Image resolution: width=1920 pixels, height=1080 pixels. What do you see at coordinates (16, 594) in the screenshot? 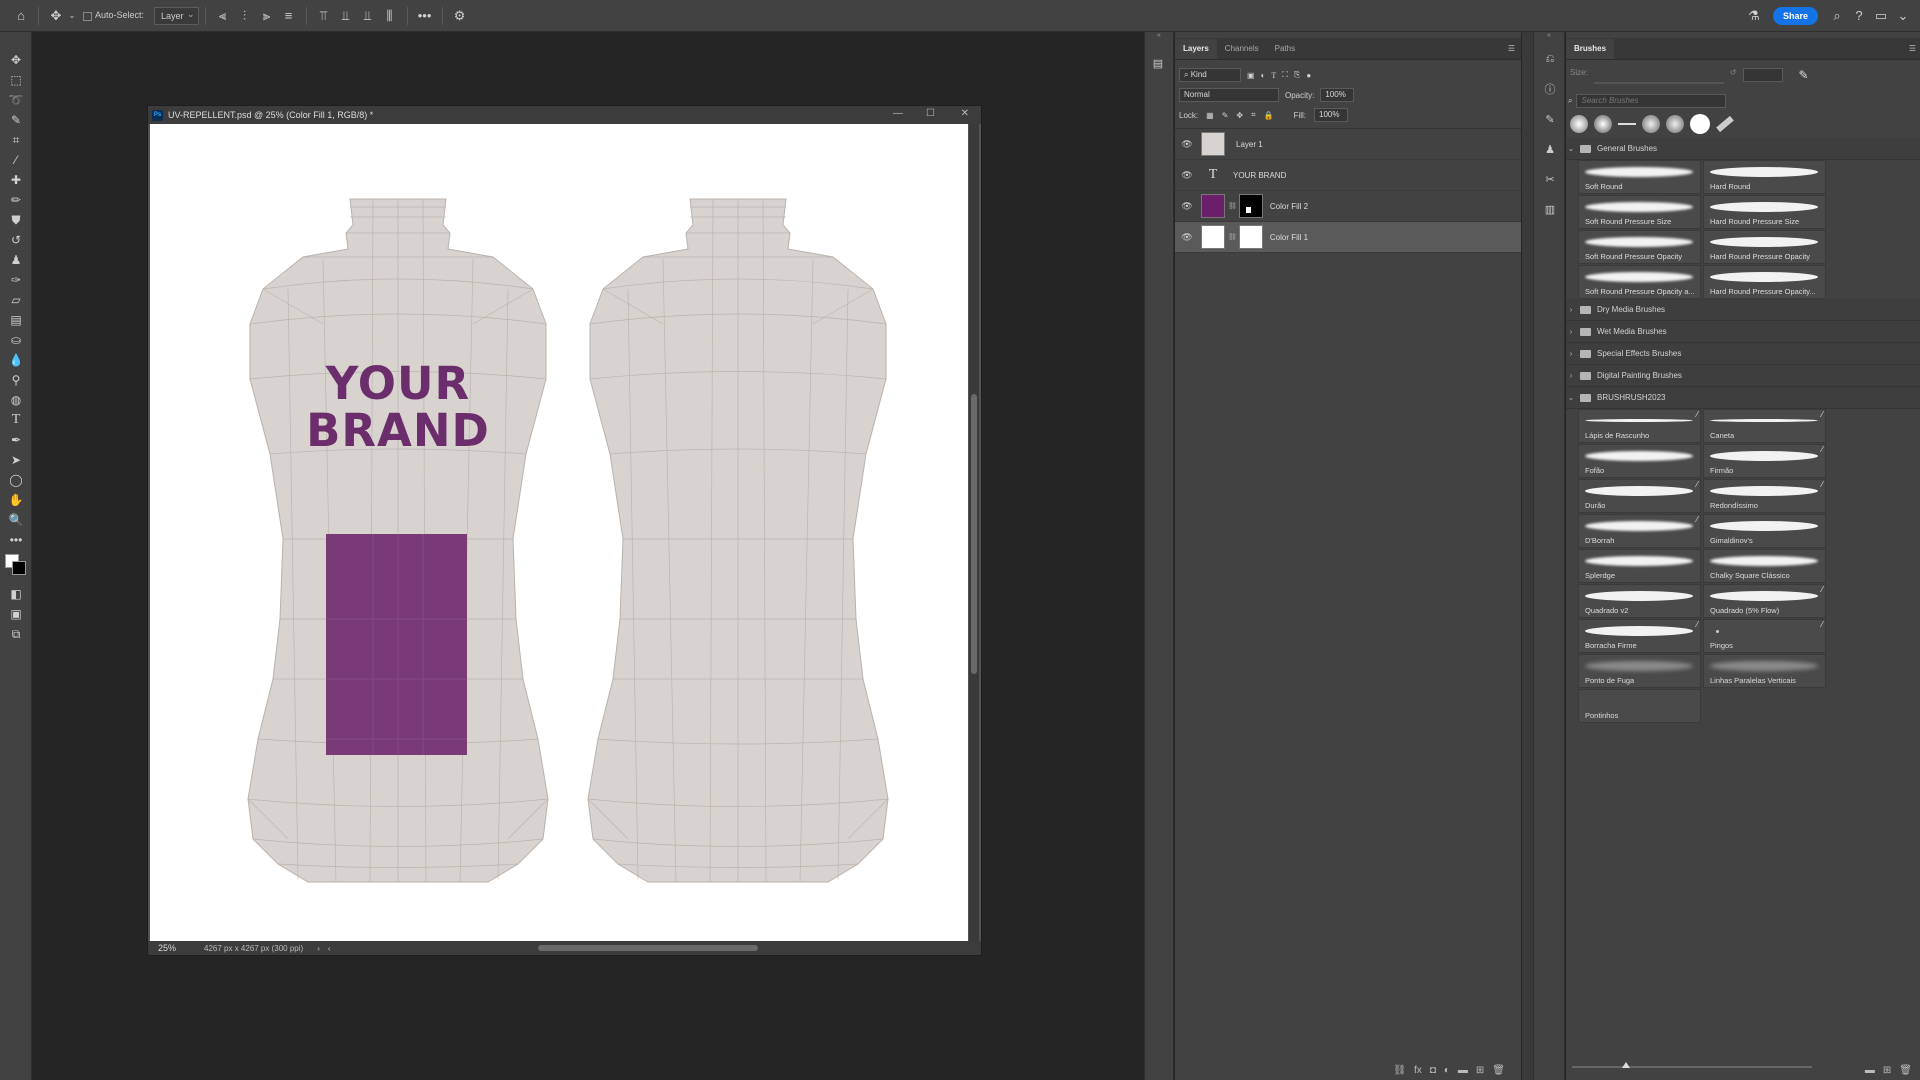
I see `quick-mask-icon: ◧` at bounding box center [16, 594].